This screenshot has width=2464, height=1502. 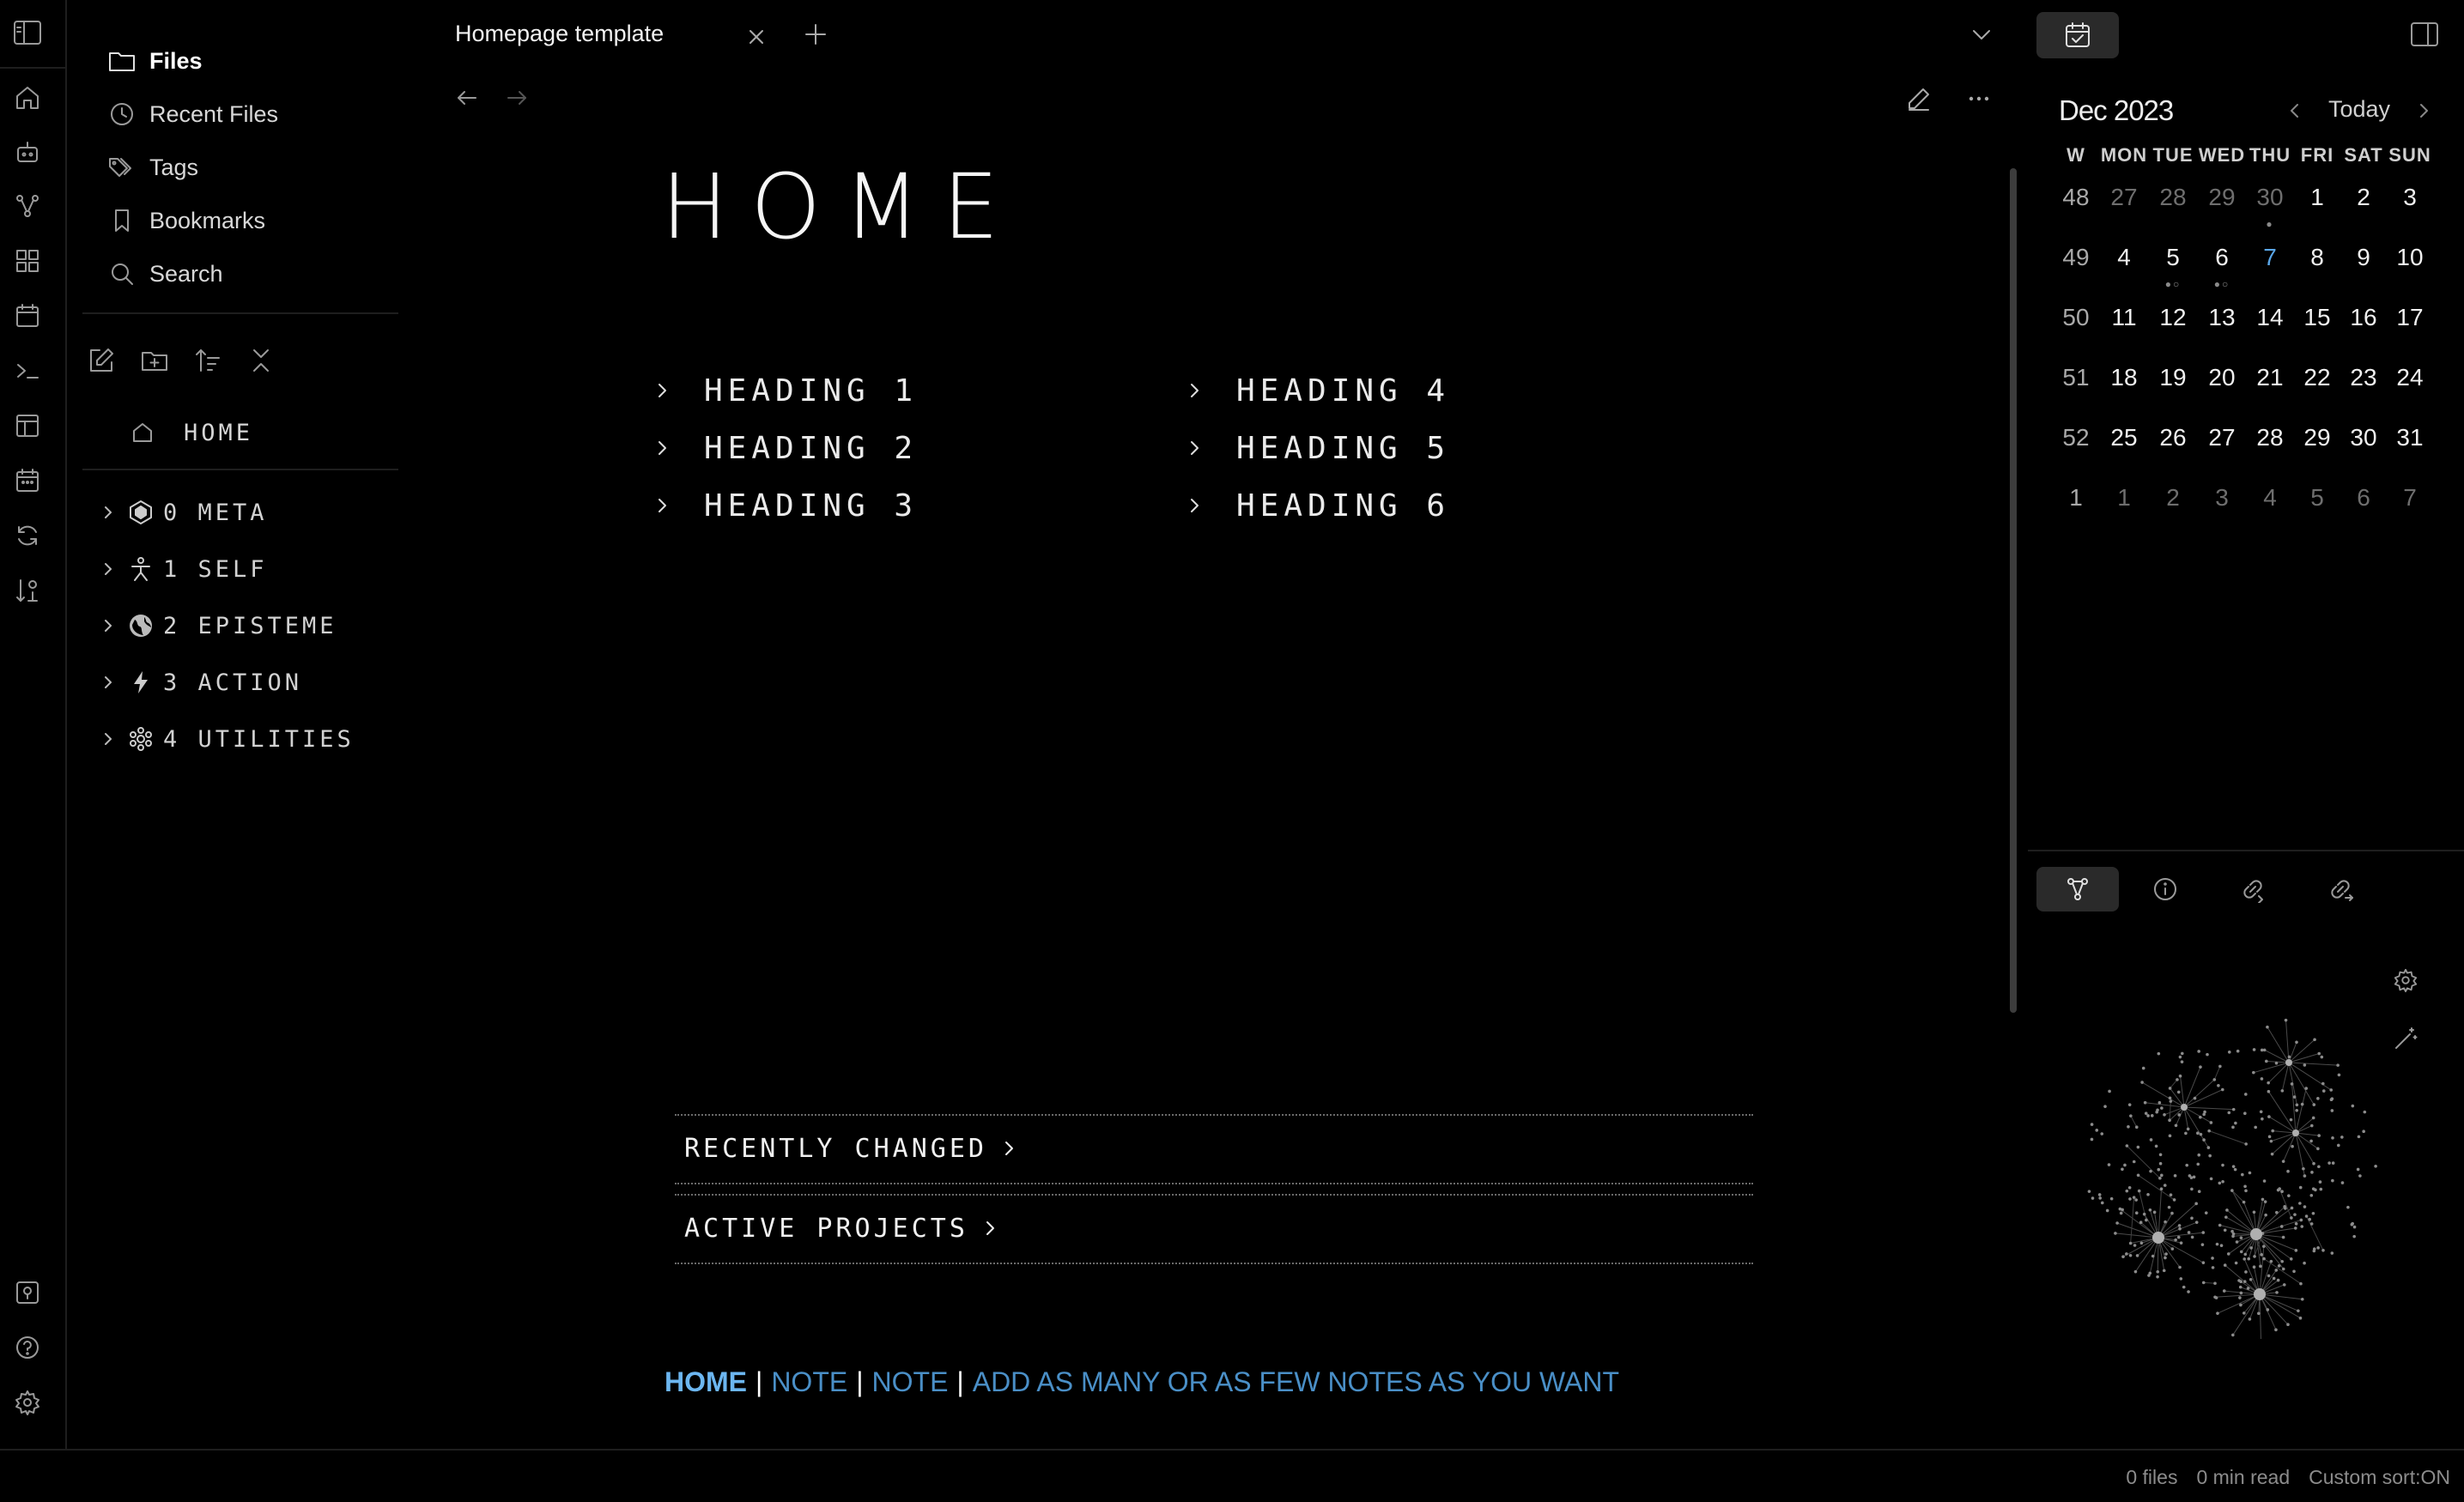 I want to click on calendar-day: 11, so click(x=2124, y=317).